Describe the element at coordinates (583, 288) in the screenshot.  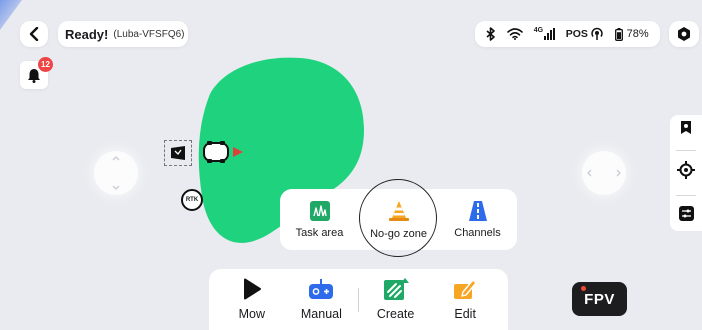
I see `live-dot-icon` at that location.